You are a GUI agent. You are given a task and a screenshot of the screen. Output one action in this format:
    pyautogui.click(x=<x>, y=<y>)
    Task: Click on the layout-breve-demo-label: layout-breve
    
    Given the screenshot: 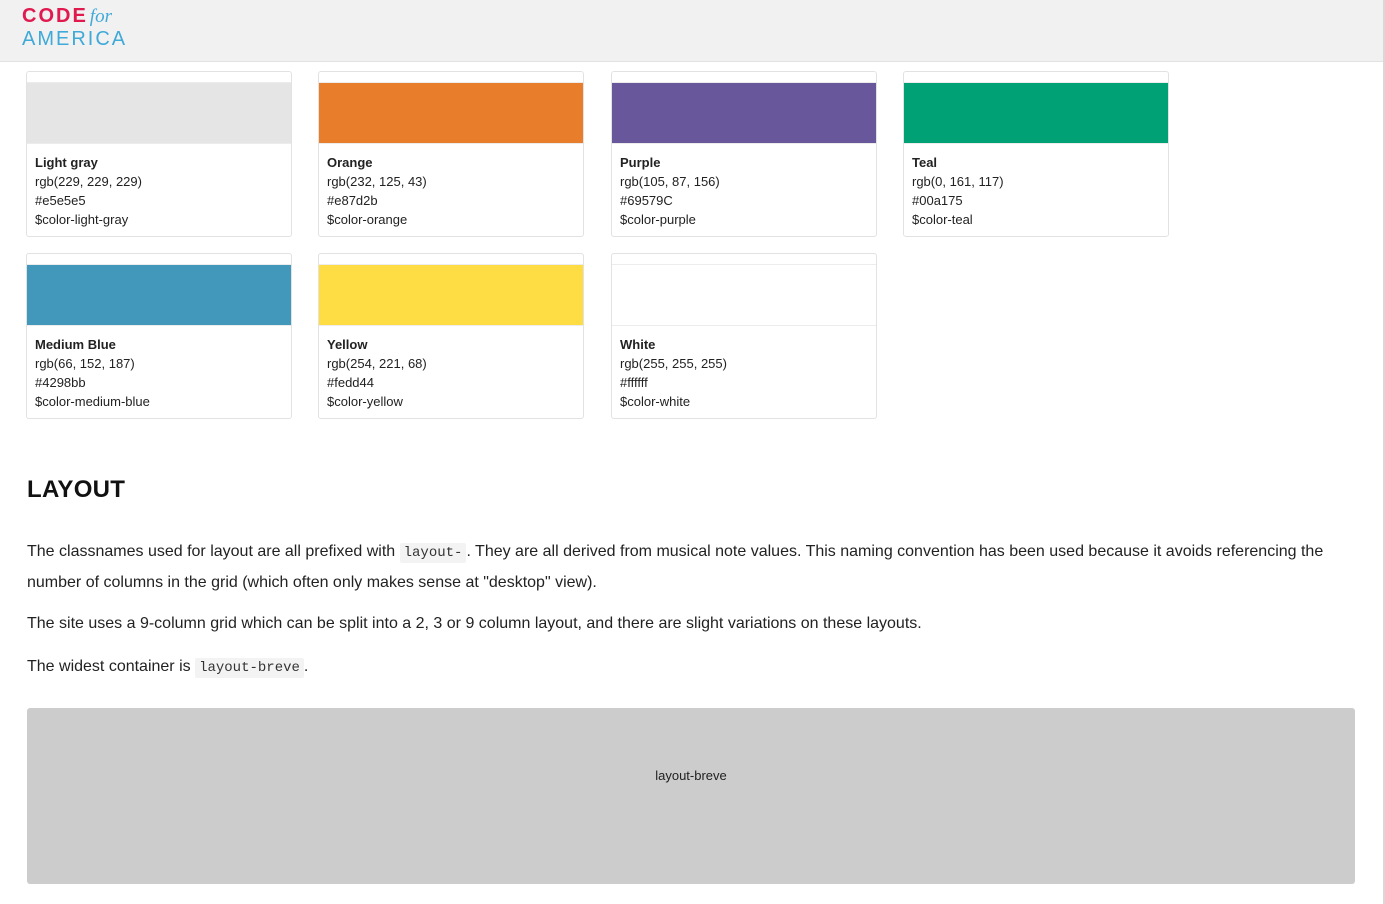 What is the action you would take?
    pyautogui.click(x=691, y=775)
    